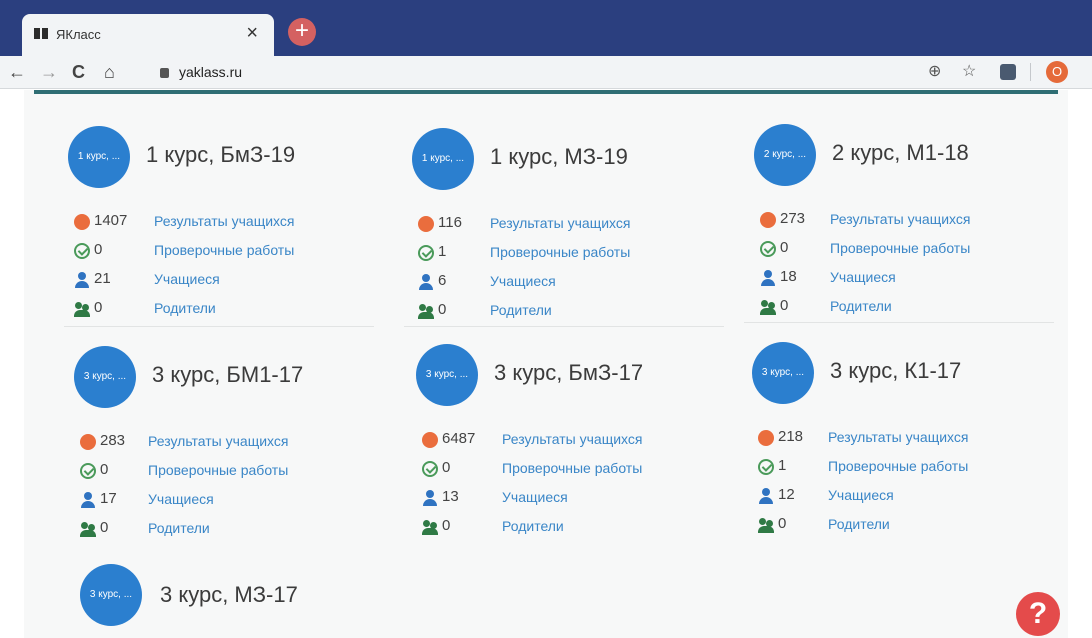  Describe the element at coordinates (900, 153) in the screenshot. I see `course-title: 2 курс, М1-18` at that location.